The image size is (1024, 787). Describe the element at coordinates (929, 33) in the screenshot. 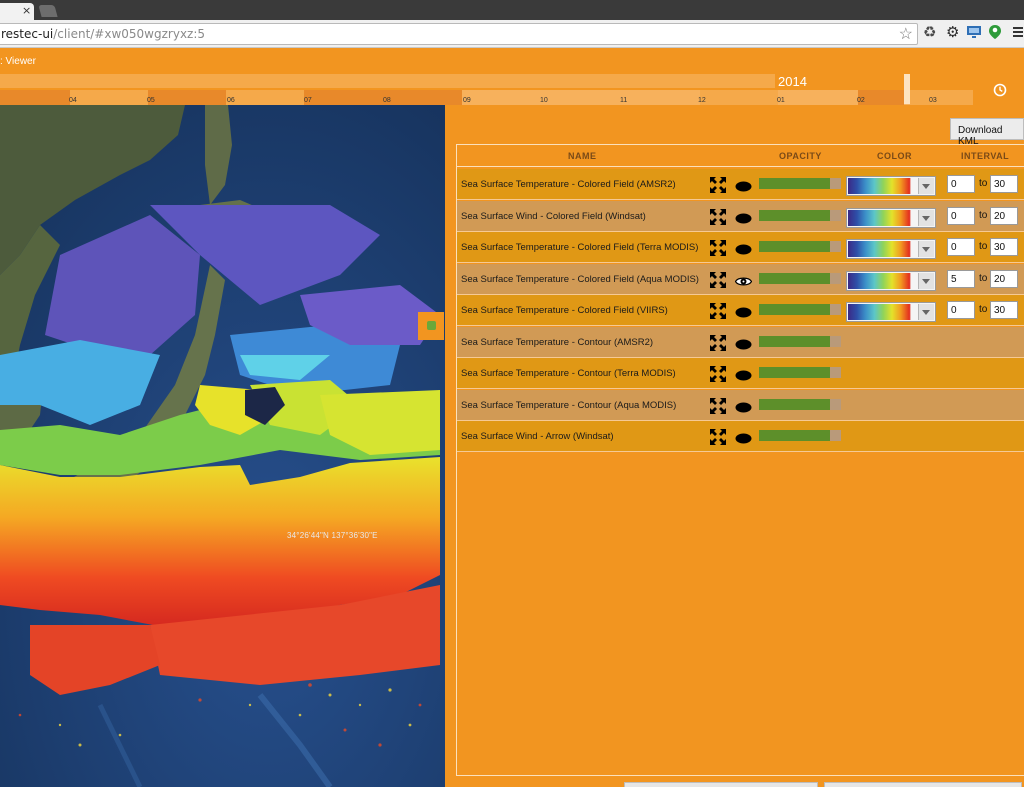

I see `recycle-icon: ♻` at that location.